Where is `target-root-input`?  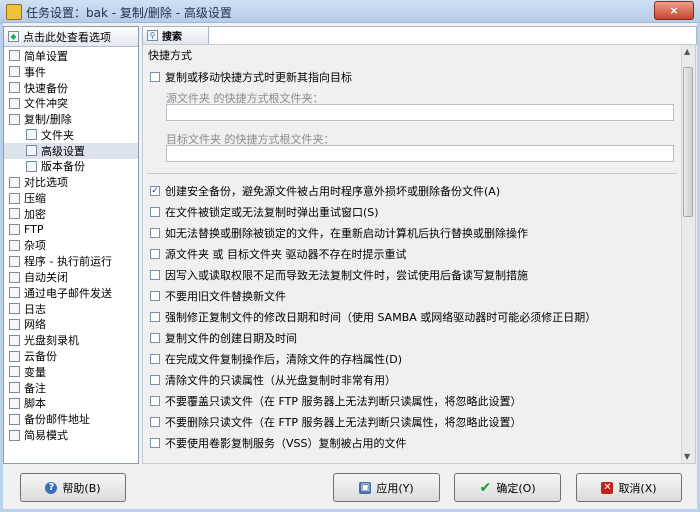 target-root-input is located at coordinates (420, 153).